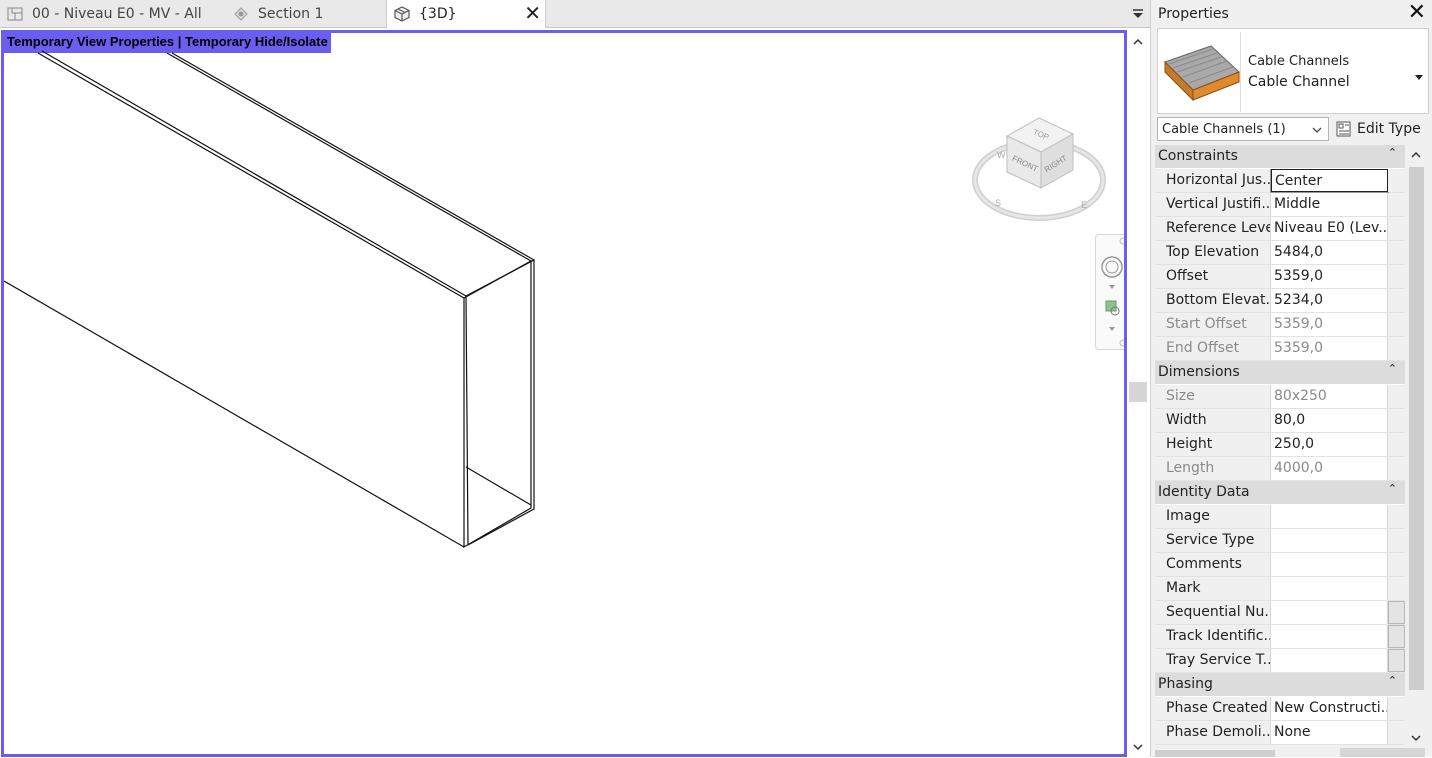 The width and height of the screenshot is (1432, 758). I want to click on type-preview-image, so click(1201, 72).